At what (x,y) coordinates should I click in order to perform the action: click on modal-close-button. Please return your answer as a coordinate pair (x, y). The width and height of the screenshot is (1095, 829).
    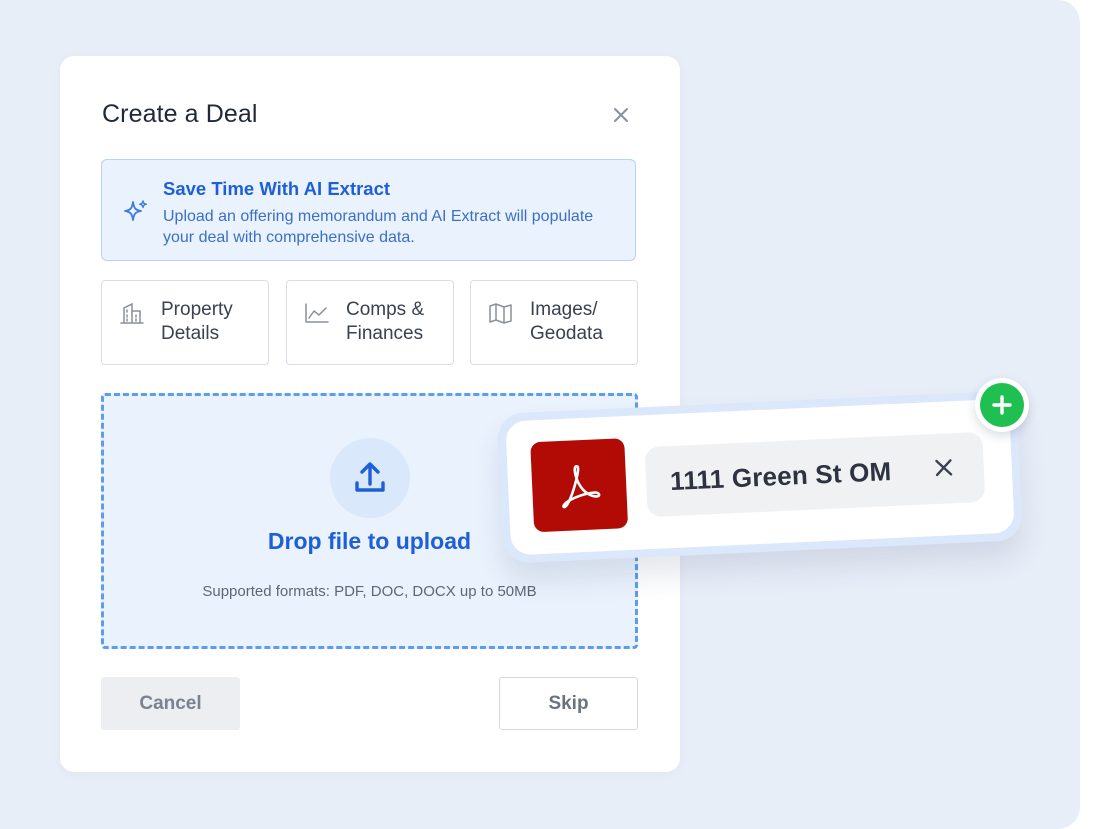
    Looking at the image, I should click on (621, 115).